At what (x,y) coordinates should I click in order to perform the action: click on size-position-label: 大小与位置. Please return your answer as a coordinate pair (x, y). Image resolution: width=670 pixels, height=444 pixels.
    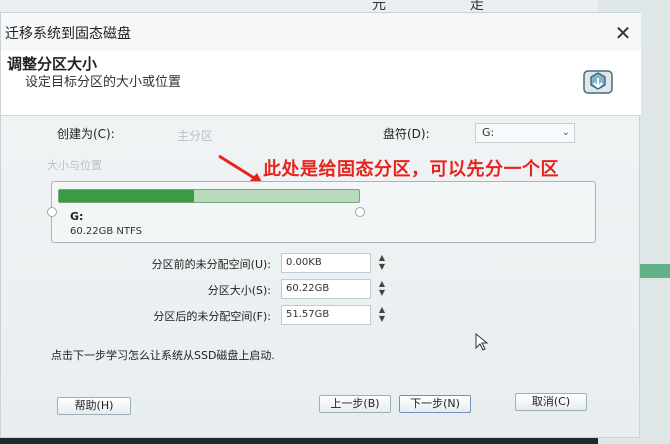
    Looking at the image, I should click on (74, 165).